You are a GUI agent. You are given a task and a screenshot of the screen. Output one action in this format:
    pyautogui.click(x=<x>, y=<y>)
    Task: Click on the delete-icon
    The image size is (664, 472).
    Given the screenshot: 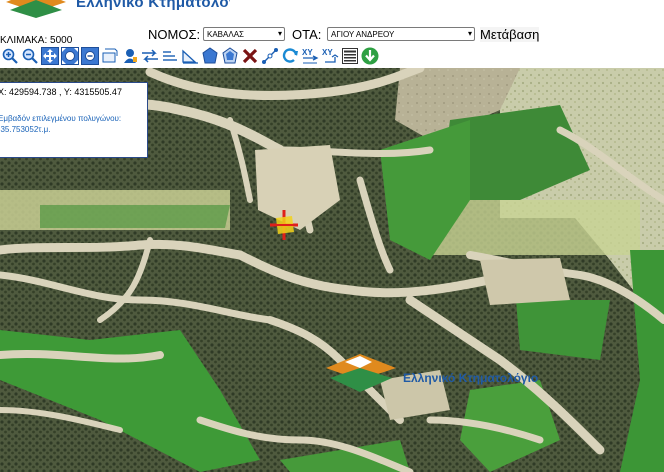 What is the action you would take?
    pyautogui.click(x=249, y=55)
    